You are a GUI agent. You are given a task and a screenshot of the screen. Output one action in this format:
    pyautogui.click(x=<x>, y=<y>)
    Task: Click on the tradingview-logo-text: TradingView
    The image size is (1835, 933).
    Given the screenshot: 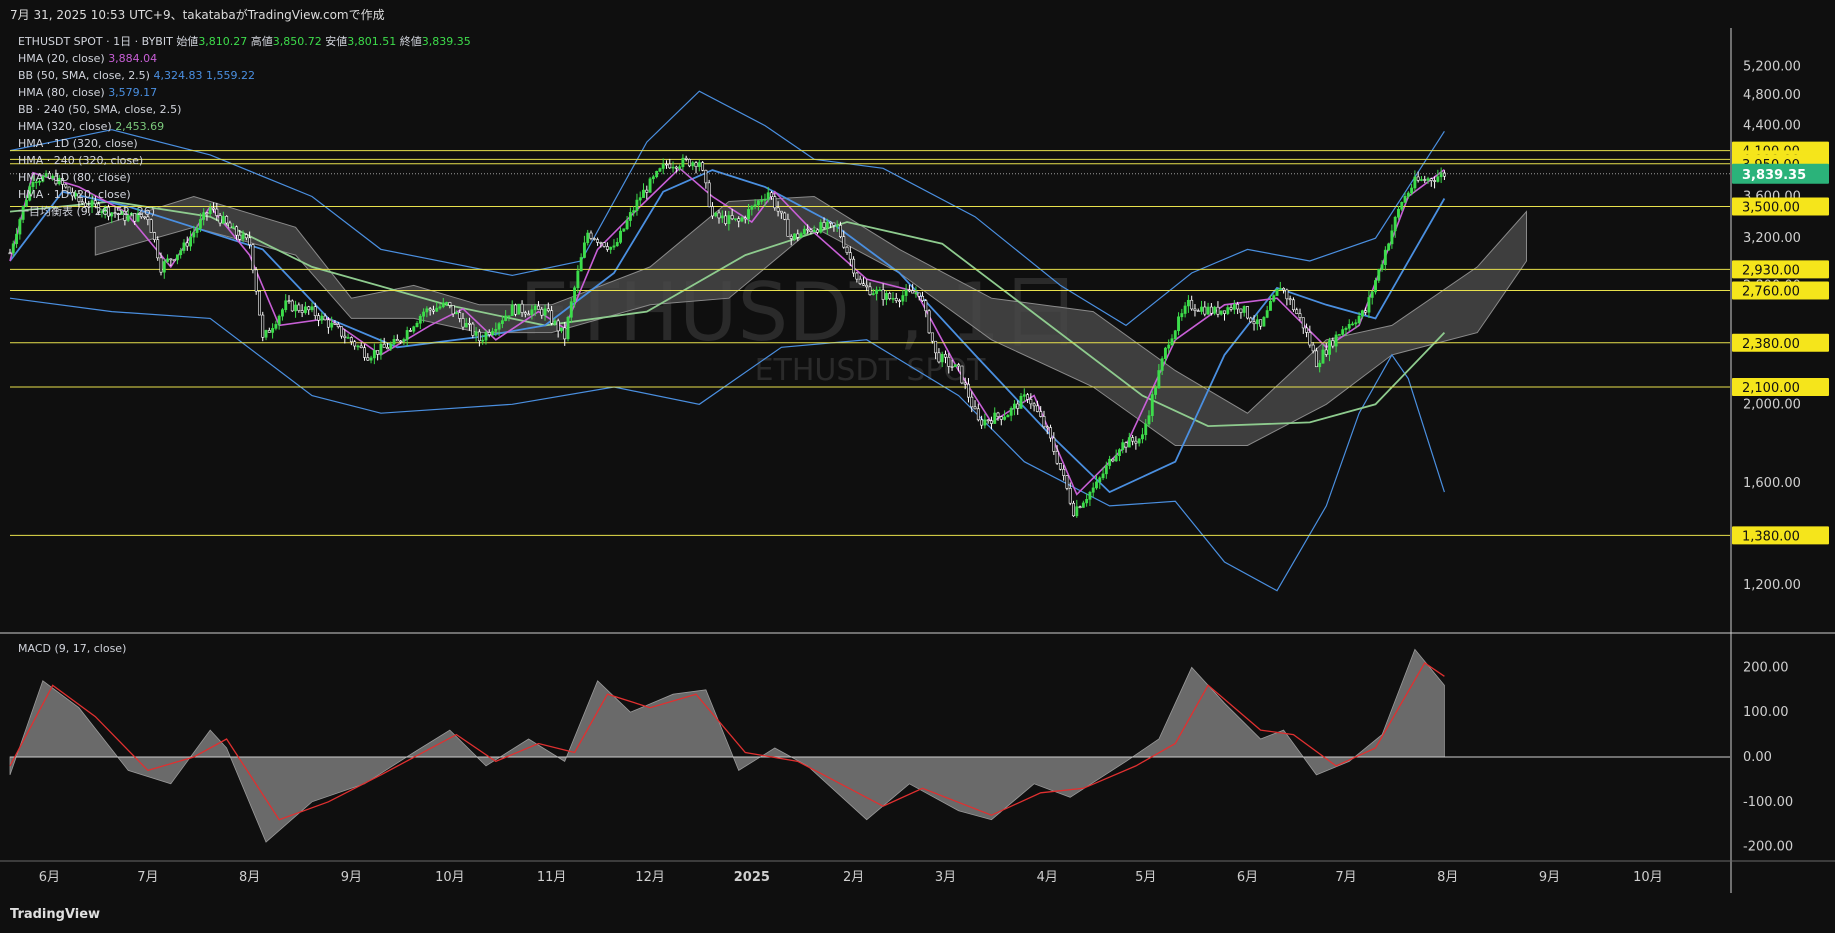 What is the action you would take?
    pyautogui.click(x=55, y=914)
    